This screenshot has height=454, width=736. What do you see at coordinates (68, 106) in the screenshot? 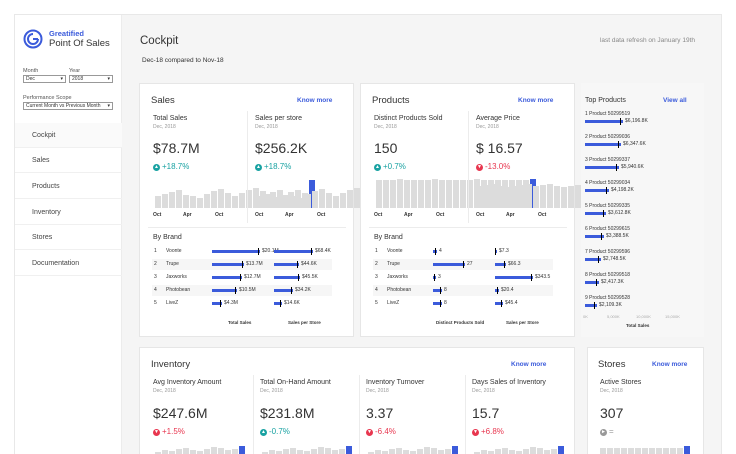
I see `scope-select: Current Month vs Previous Month ▾` at bounding box center [68, 106].